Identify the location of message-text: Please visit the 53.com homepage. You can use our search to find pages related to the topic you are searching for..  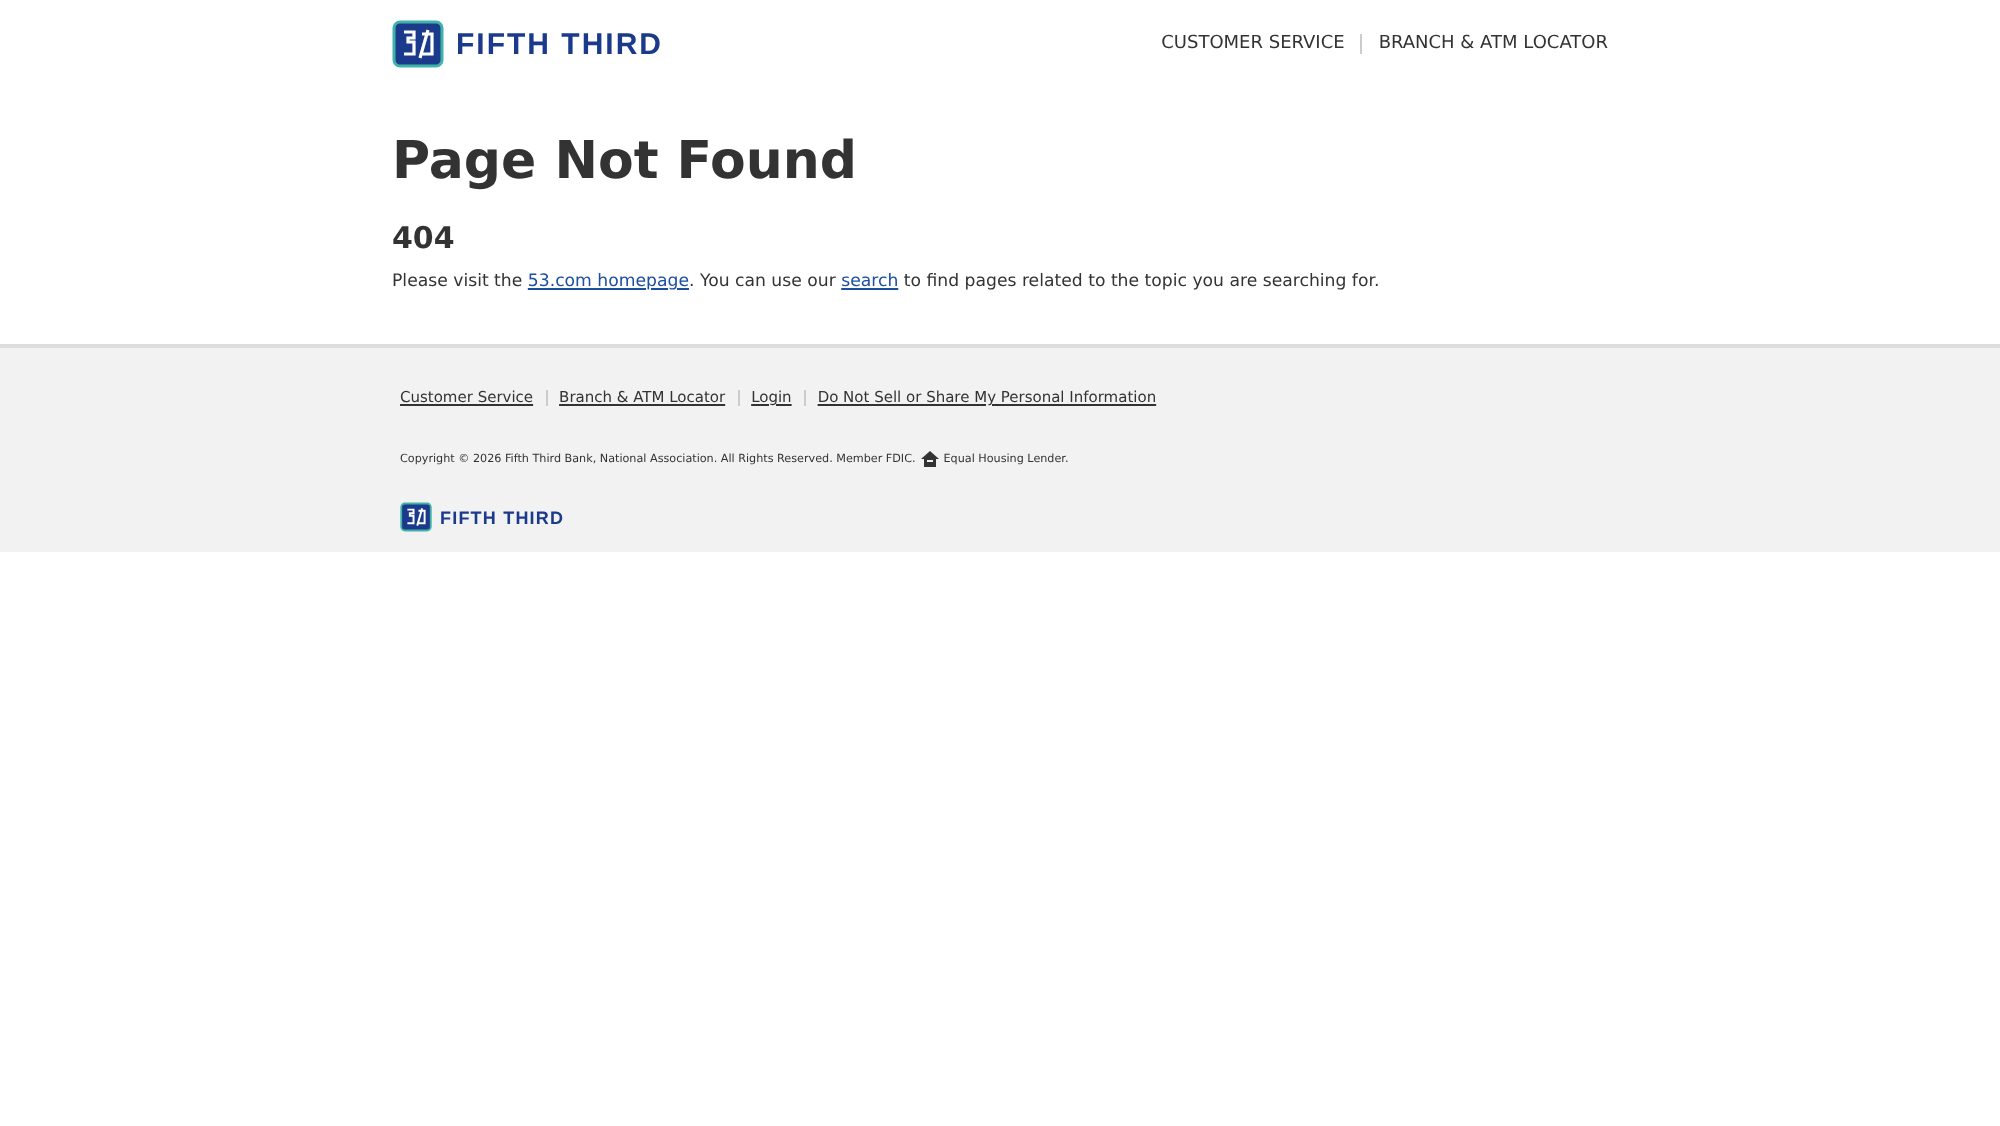
(887, 282).